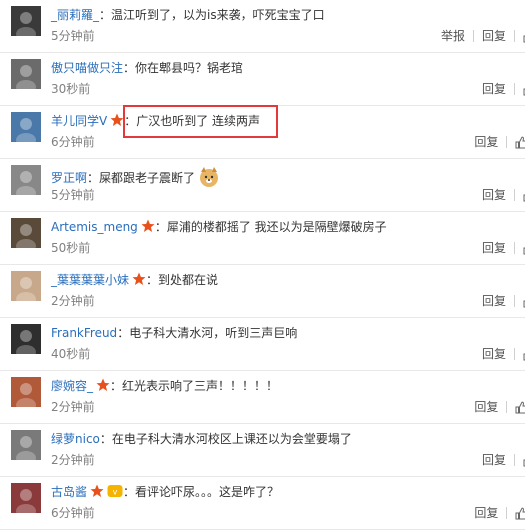 This screenshot has width=525, height=530. I want to click on comment-text: 你在郫县吗？锅老琯, so click(189, 68).